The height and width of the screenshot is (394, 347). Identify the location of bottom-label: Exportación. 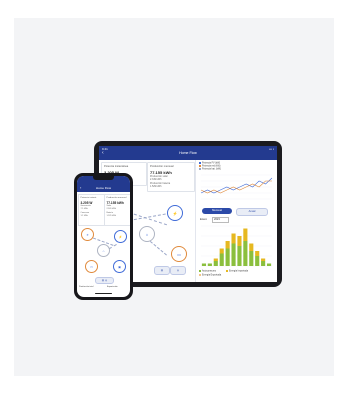
(112, 287).